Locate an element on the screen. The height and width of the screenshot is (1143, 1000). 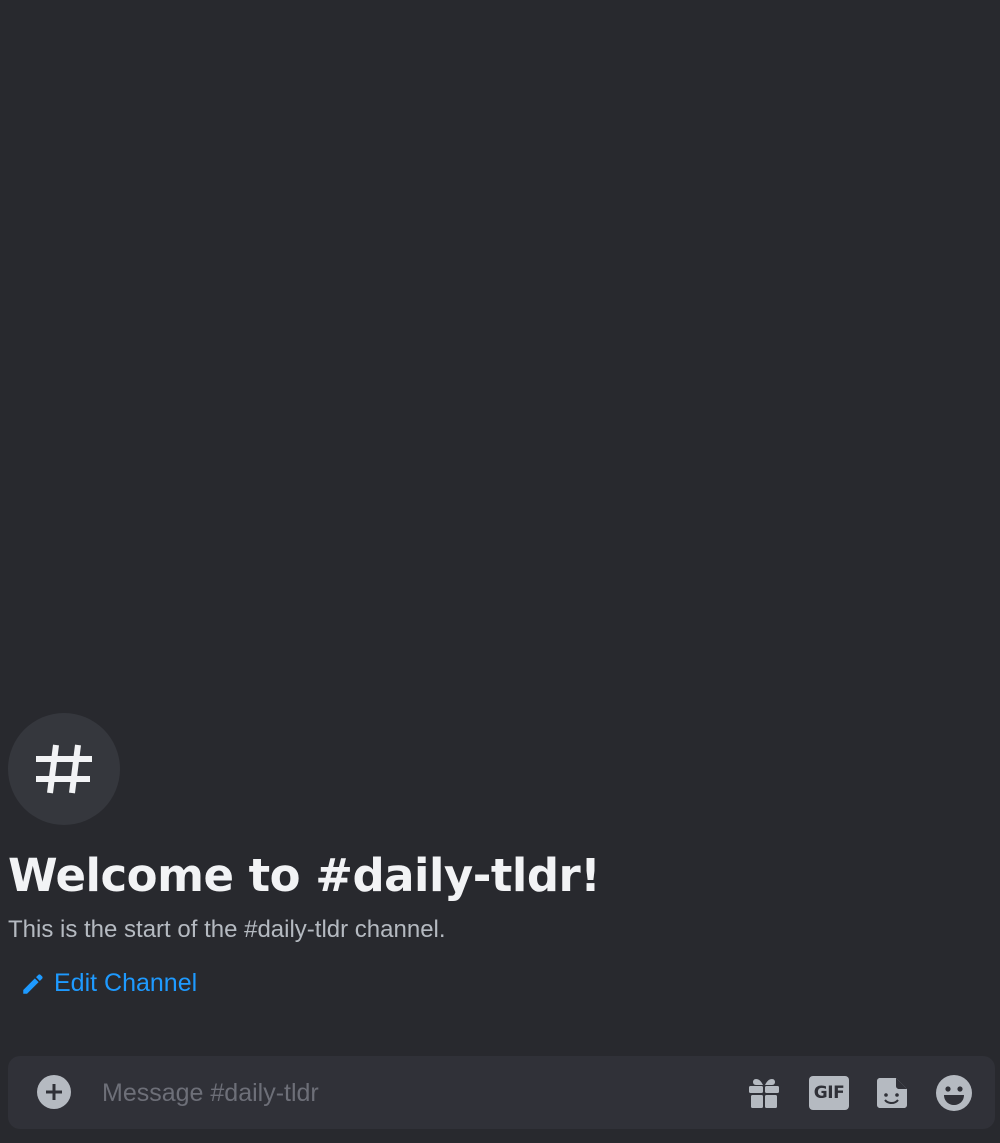
gift-button is located at coordinates (764, 1093).